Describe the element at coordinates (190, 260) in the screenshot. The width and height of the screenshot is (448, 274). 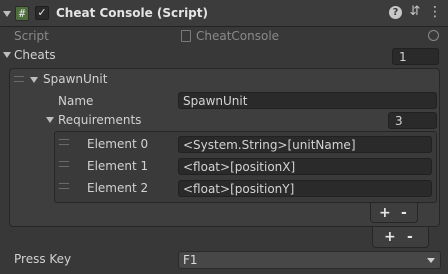
I see `press-key-value: F1` at that location.